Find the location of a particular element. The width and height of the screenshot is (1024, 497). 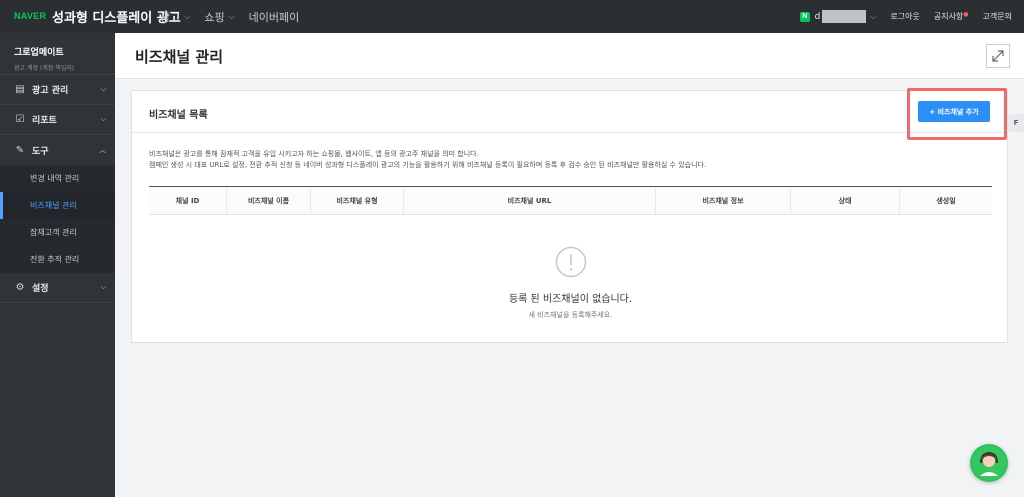

chat-agent-avatar-icon is located at coordinates (989, 463).